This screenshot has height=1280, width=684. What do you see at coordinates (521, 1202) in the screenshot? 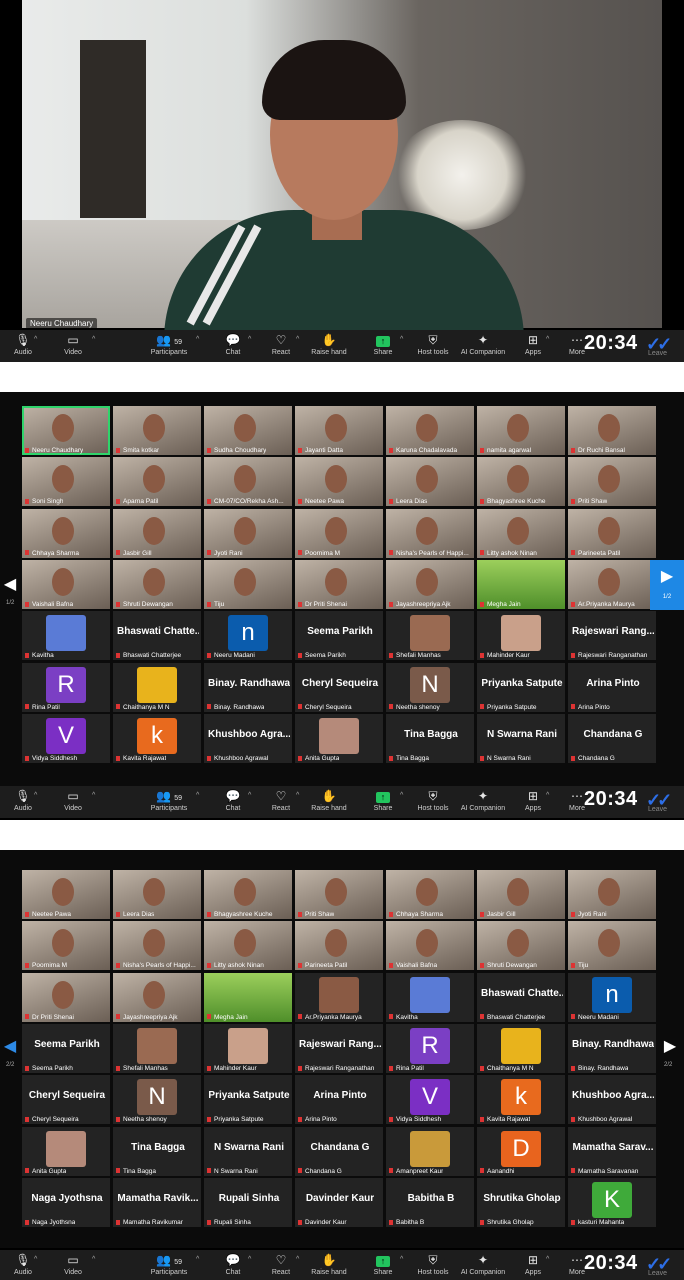
I see `participant-tile: Shrutika Gholap Shrutika Gholap` at bounding box center [521, 1202].